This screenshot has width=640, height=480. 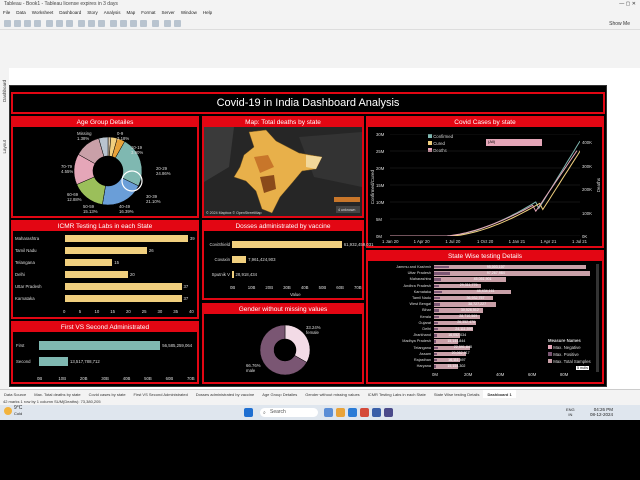 What do you see at coordinates (69, 23) in the screenshot?
I see `duplicate-icon` at bounding box center [69, 23].